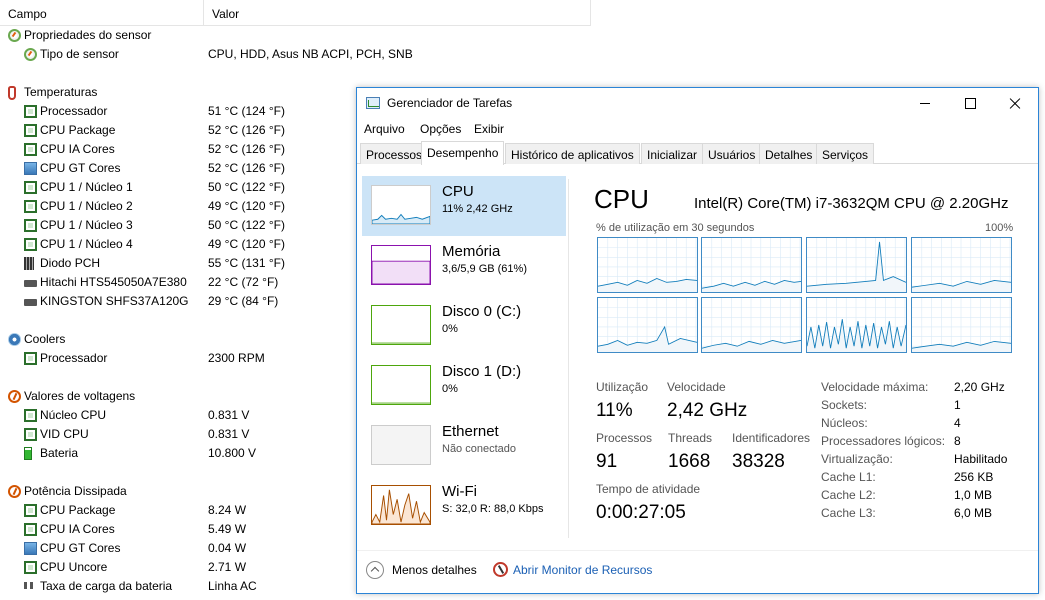 The width and height of the screenshot is (1045, 600). Describe the element at coordinates (648, 489) in the screenshot. I see `uptime-label: Tempo de atividade` at that location.